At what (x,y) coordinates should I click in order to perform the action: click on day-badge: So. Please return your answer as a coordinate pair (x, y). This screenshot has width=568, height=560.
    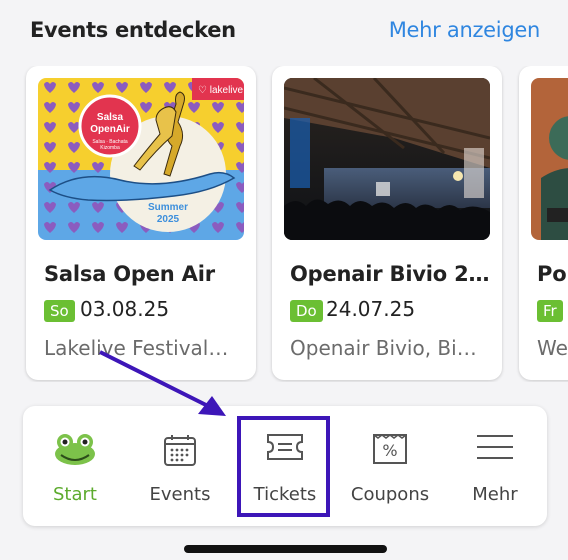
    Looking at the image, I should click on (59, 311).